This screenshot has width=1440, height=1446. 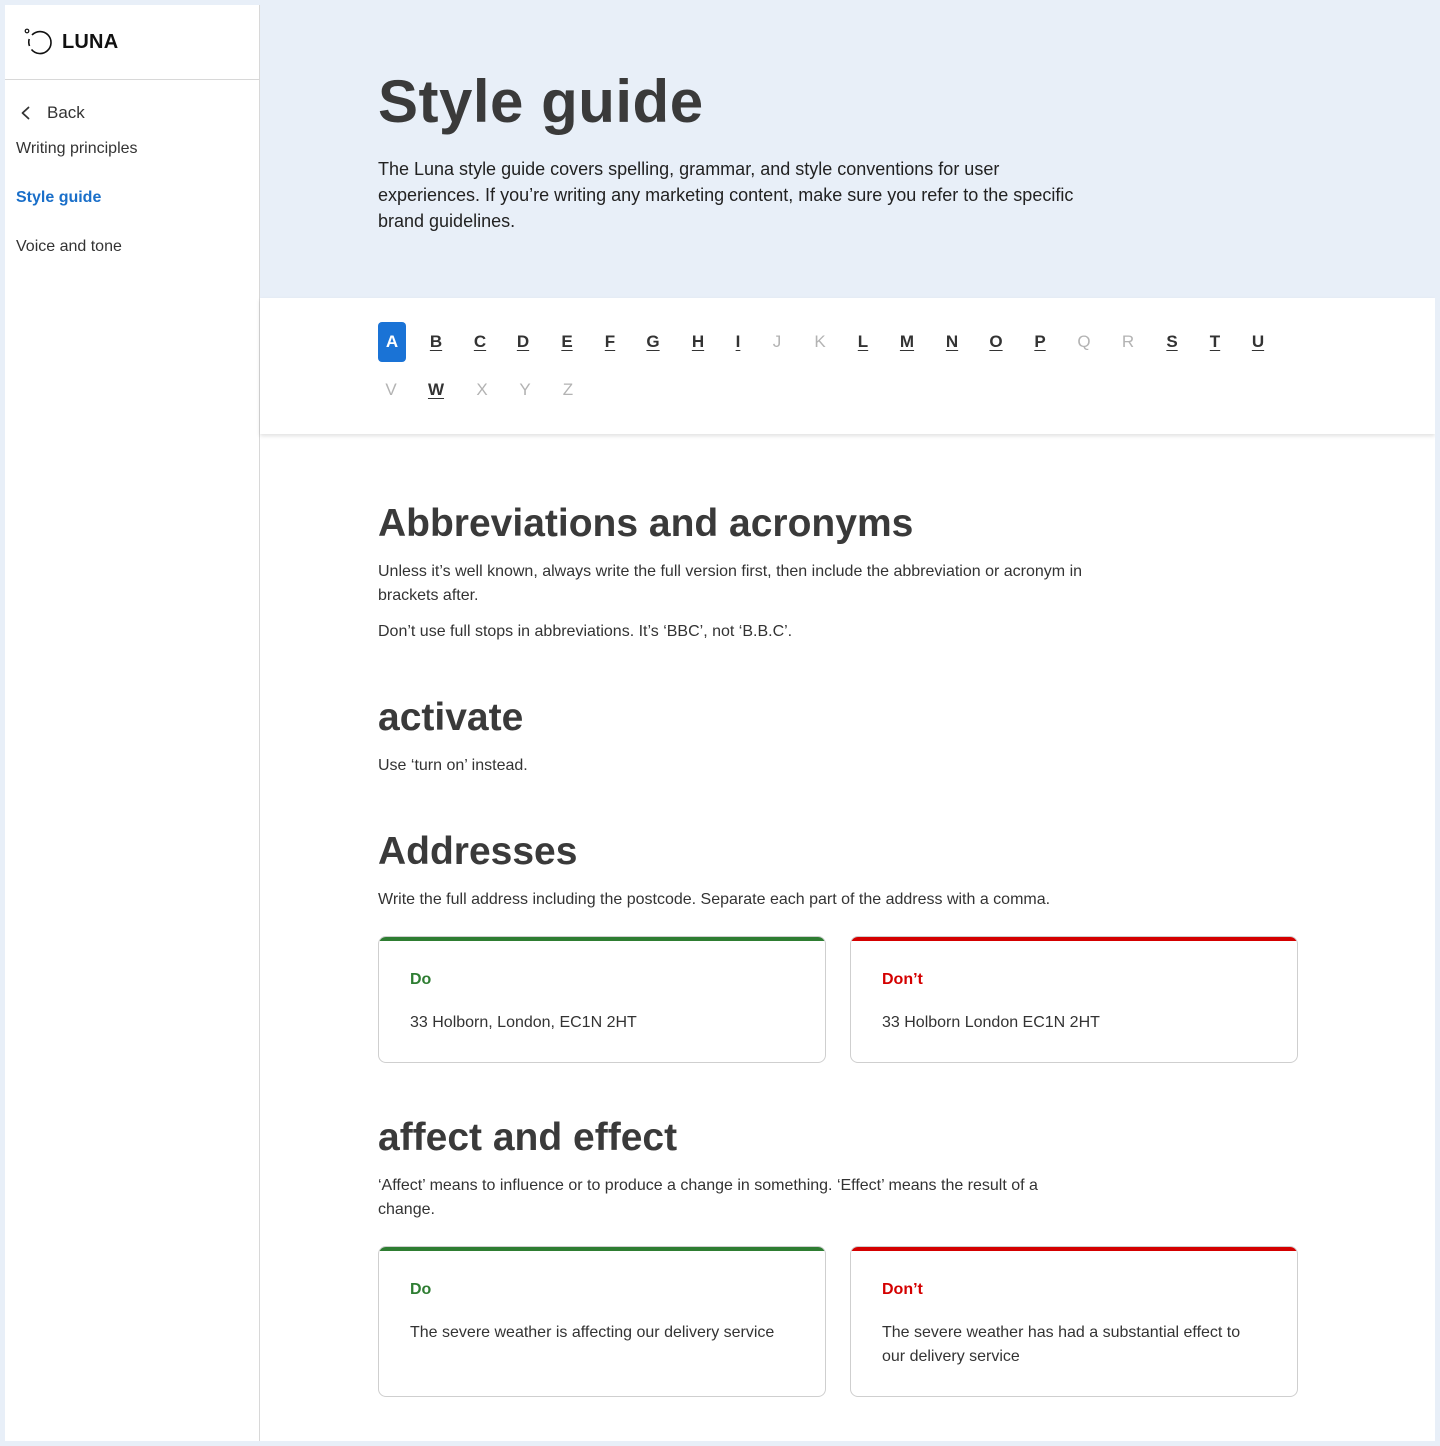 I want to click on do-card: Do 33 Holborn, London, EC1N 2HT, so click(x=602, y=999).